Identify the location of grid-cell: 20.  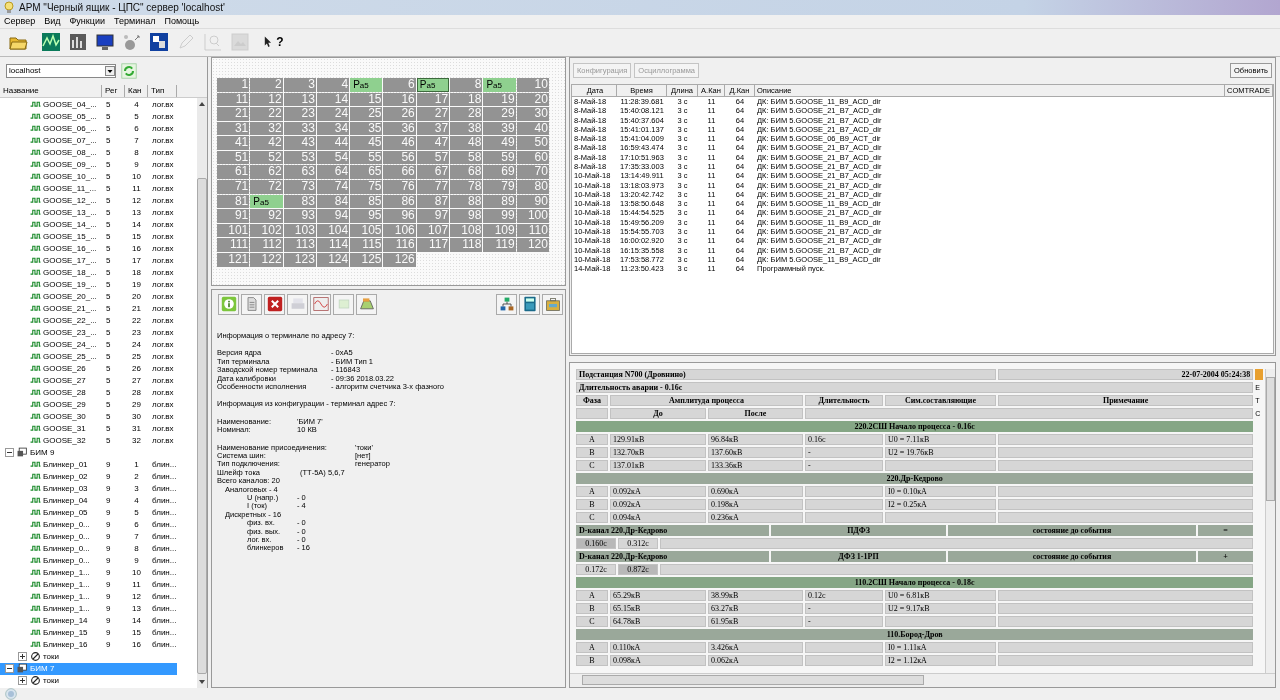
(532, 99).